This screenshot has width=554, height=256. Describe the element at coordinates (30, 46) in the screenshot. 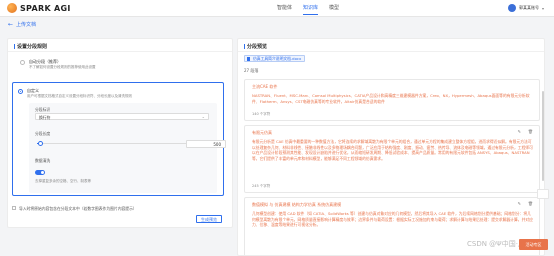

I see `panel-title: 设置分段规则` at that location.